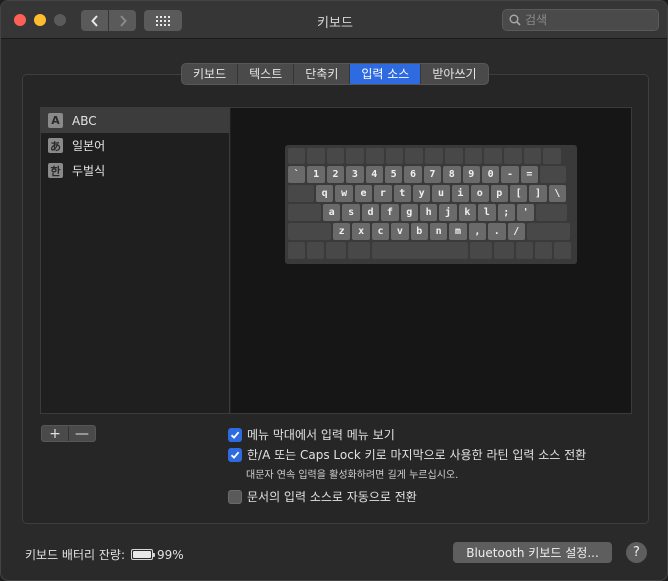 This screenshot has width=668, height=581. I want to click on key-x: x, so click(361, 231).